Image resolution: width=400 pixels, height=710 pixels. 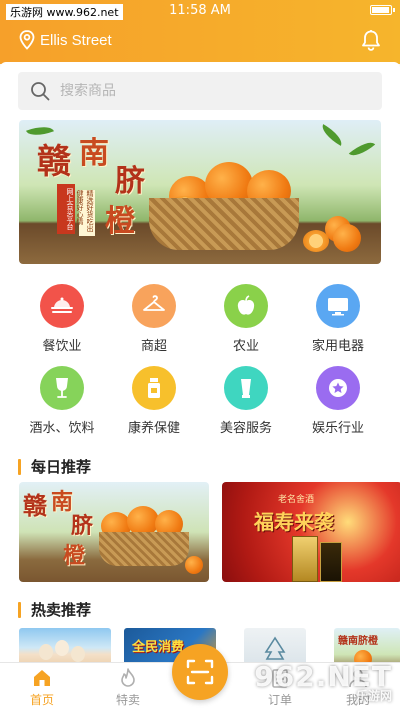 What do you see at coordinates (130, 181) in the screenshot?
I see `banner-title-char: 脐` at bounding box center [130, 181].